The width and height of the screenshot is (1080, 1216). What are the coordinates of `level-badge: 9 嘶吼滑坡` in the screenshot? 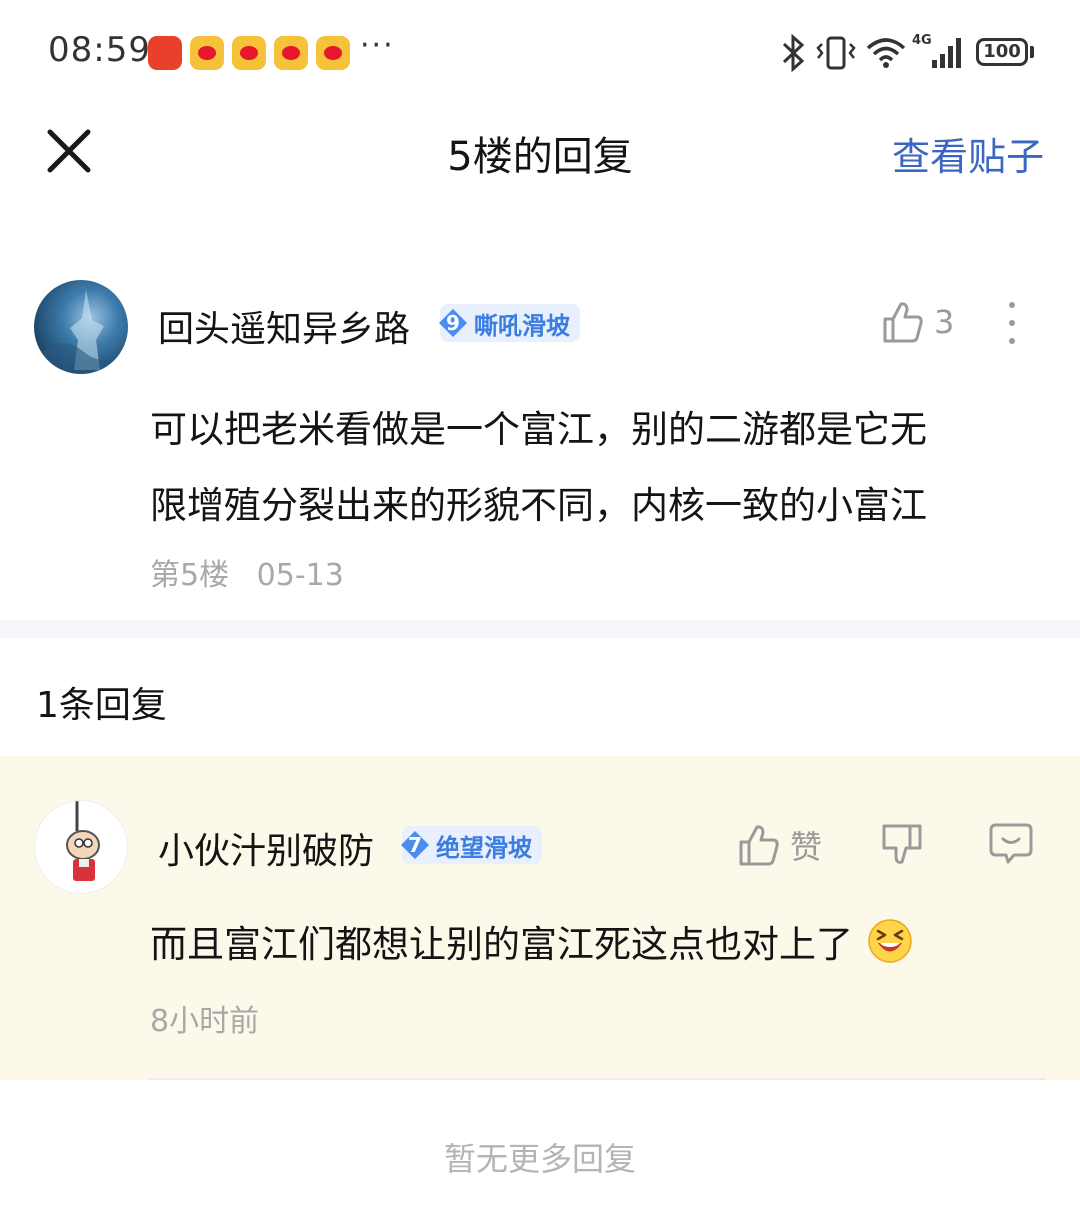 It's located at (509, 323).